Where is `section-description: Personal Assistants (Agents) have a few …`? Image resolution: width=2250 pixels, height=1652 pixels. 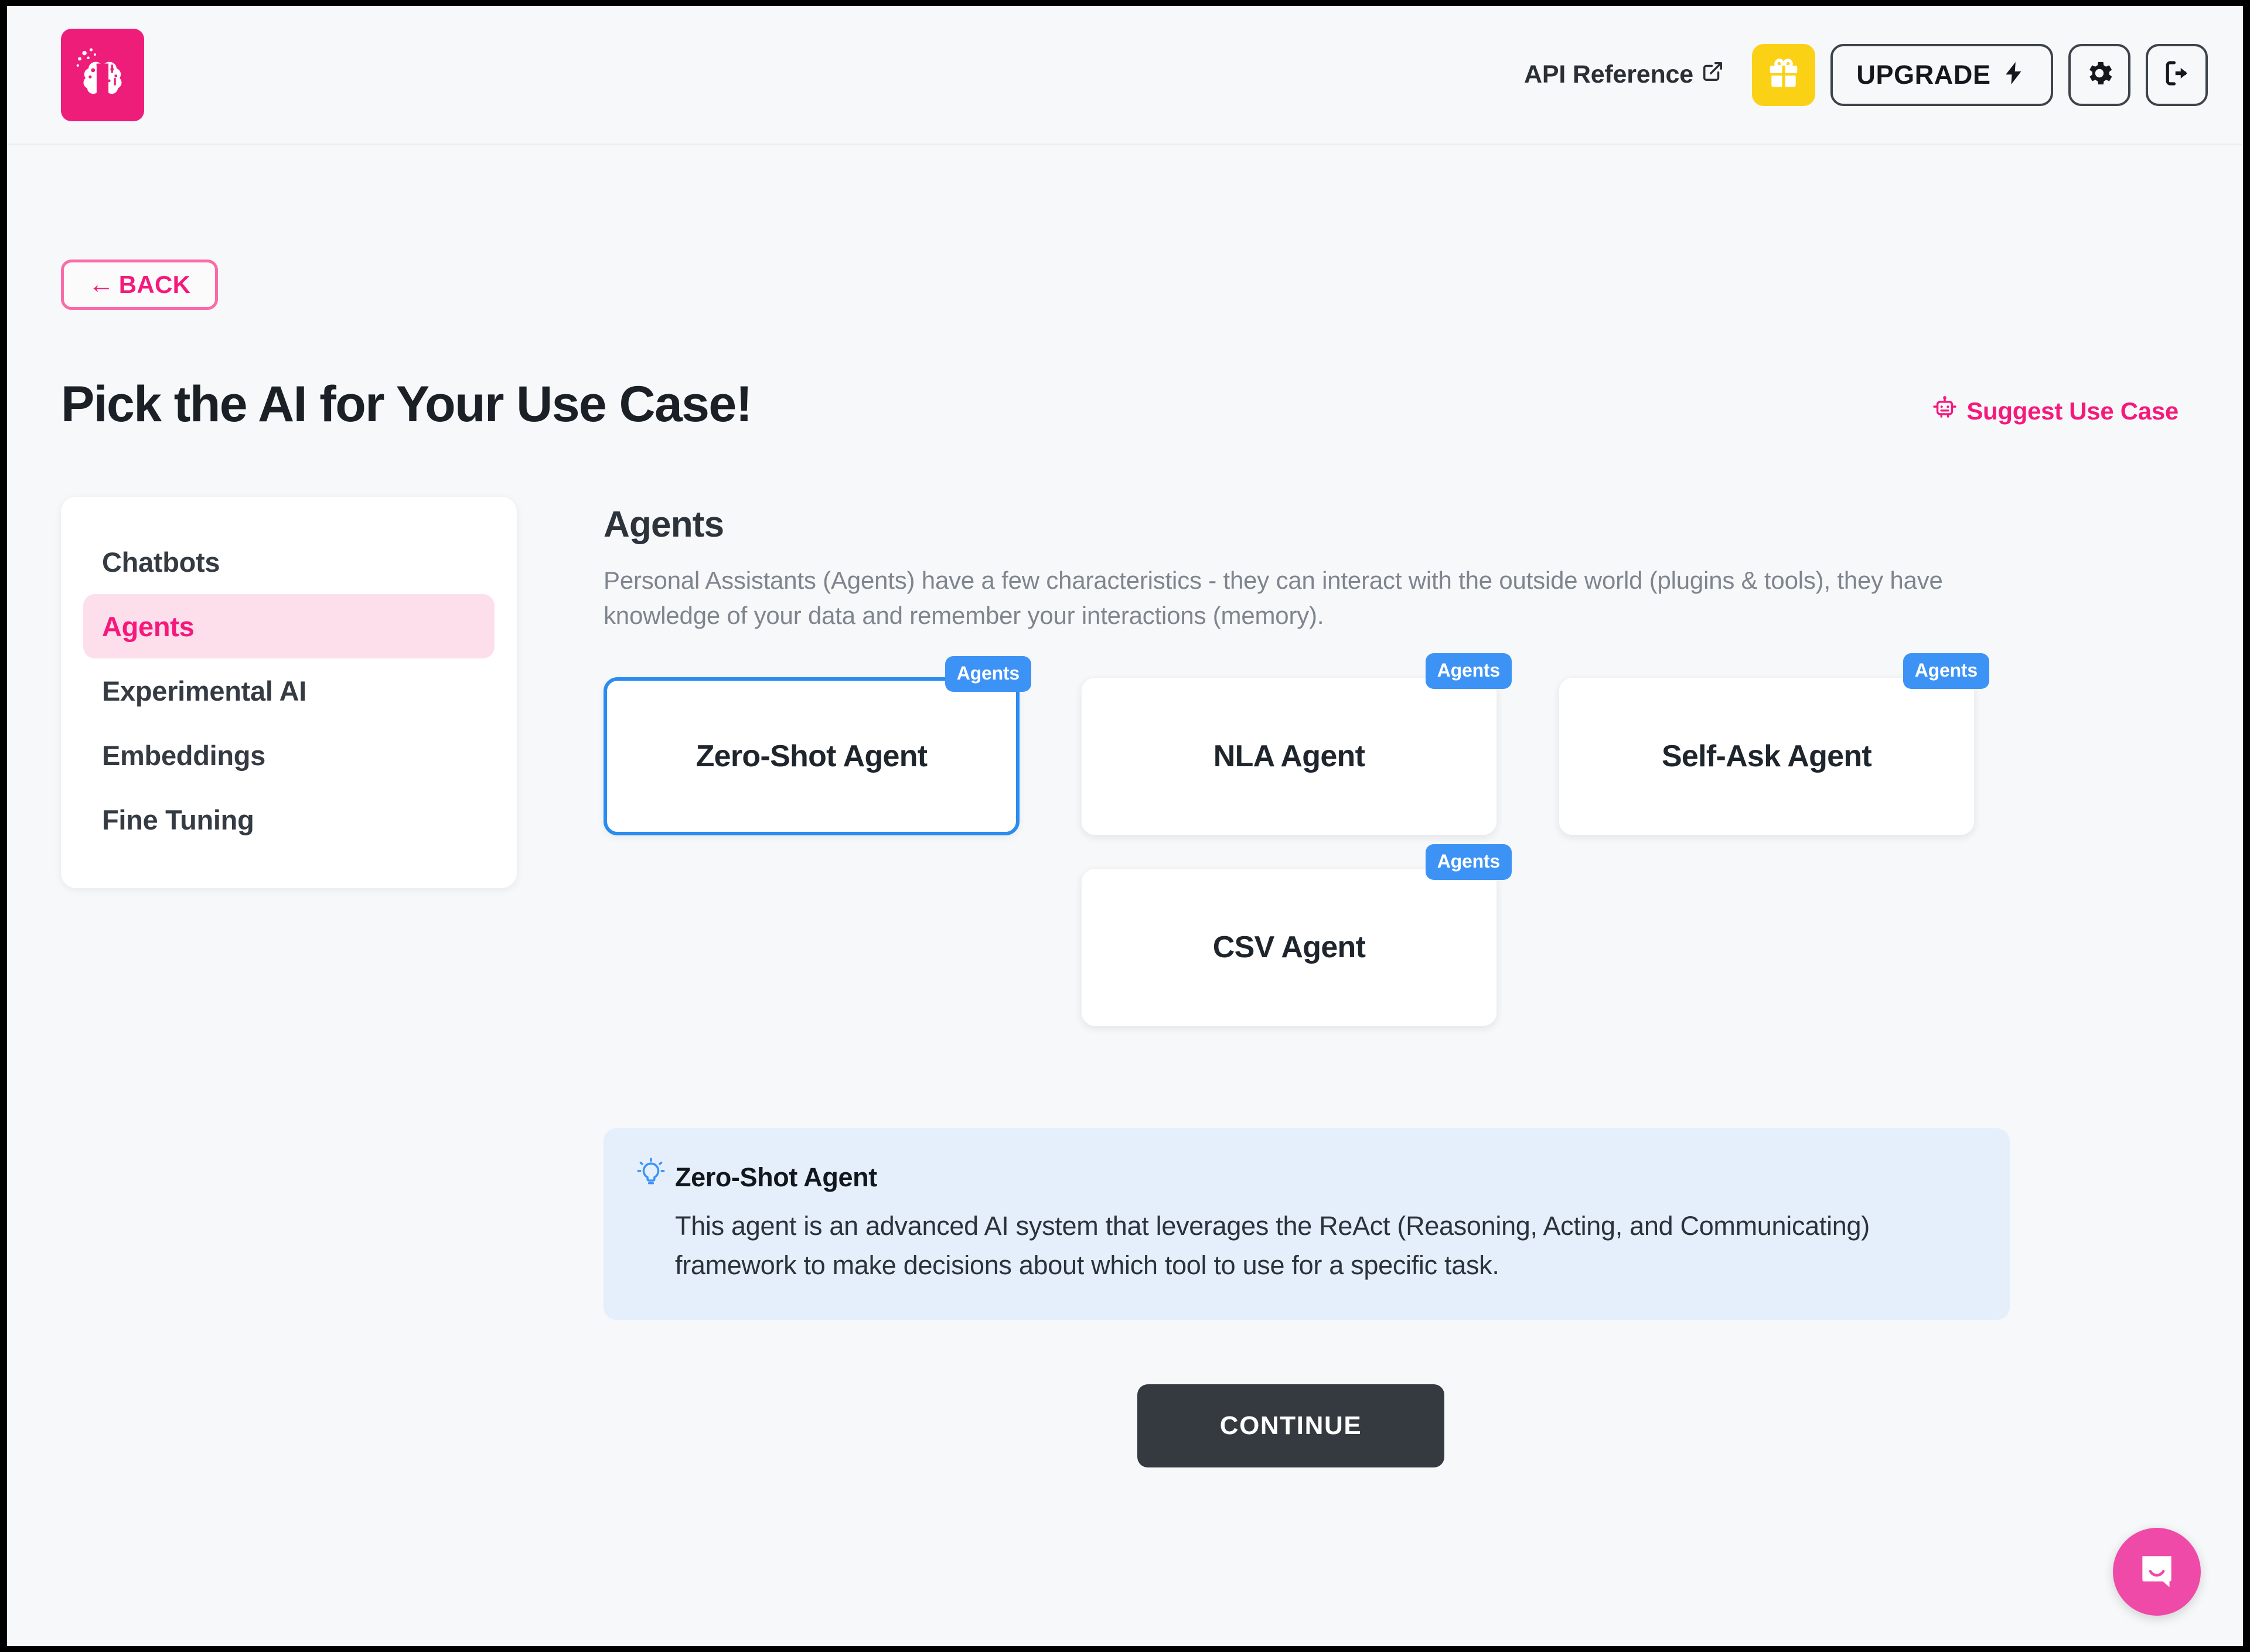
section-description: Personal Assistants (Agents) have a few … is located at coordinates (1273, 597).